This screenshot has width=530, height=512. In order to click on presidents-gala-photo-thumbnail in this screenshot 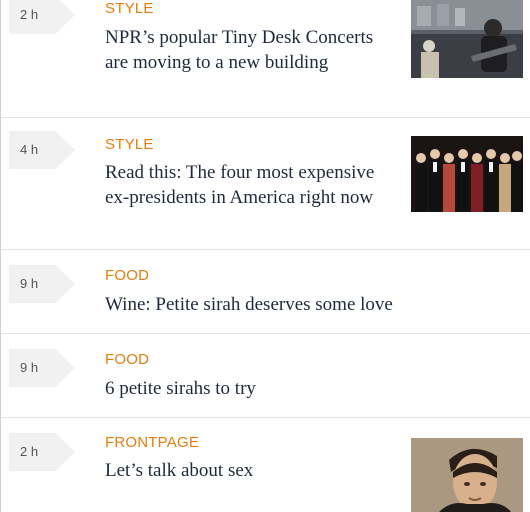, I will do `click(467, 174)`.